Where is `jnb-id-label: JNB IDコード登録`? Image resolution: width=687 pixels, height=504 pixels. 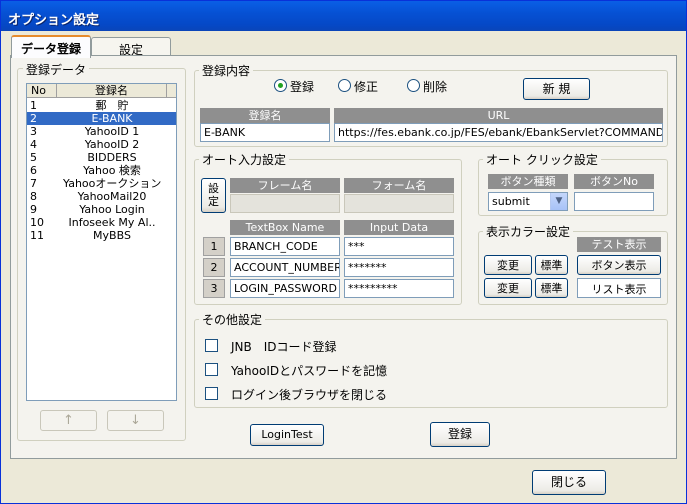
jnb-id-label: JNB IDコード登録 is located at coordinates (284, 347).